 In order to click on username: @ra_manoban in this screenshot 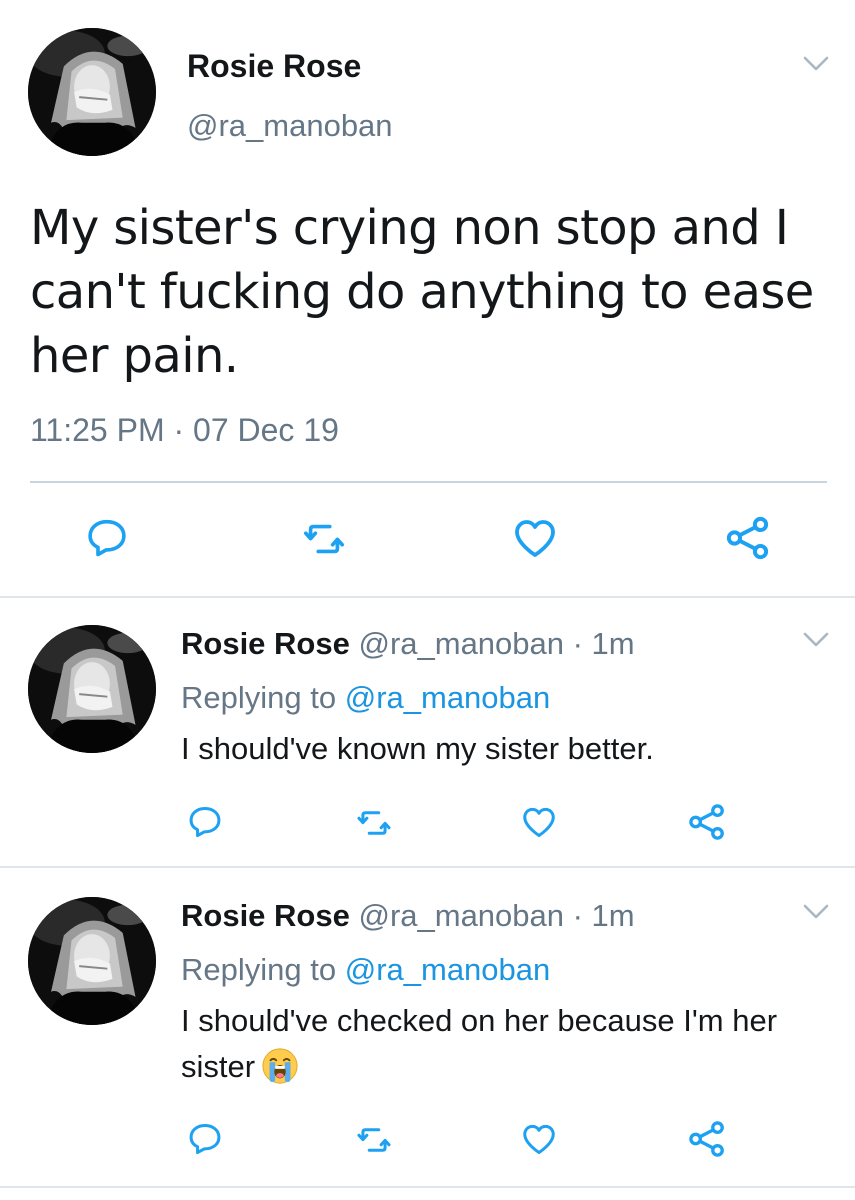, I will do `click(290, 126)`.